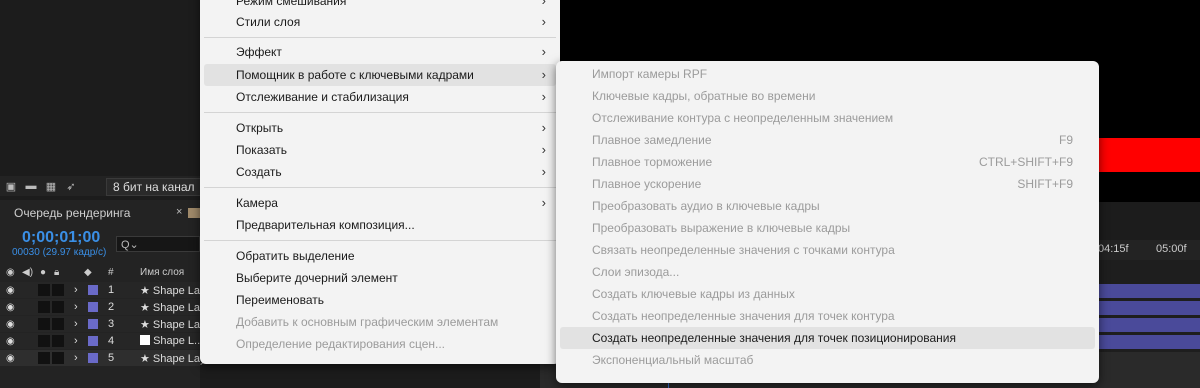  I want to click on menu-item-label: Режим смешивания, so click(291, 4).